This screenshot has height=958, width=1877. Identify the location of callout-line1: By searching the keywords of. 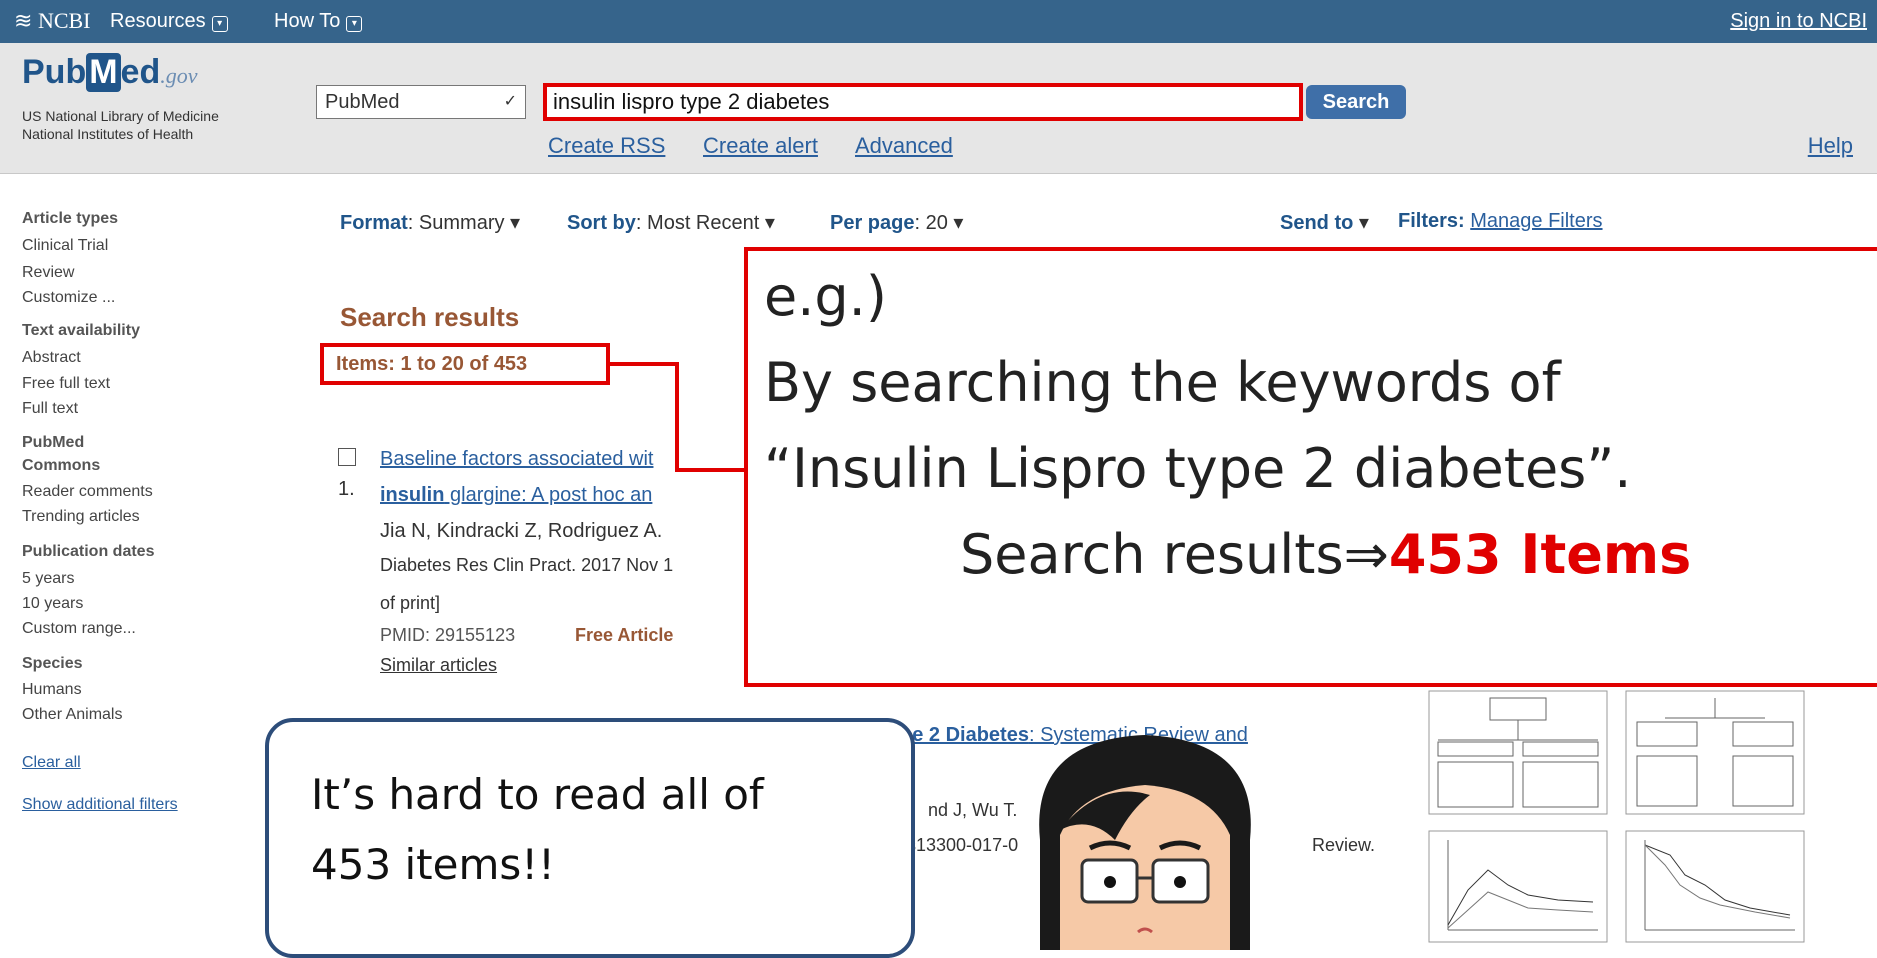
(1162, 382).